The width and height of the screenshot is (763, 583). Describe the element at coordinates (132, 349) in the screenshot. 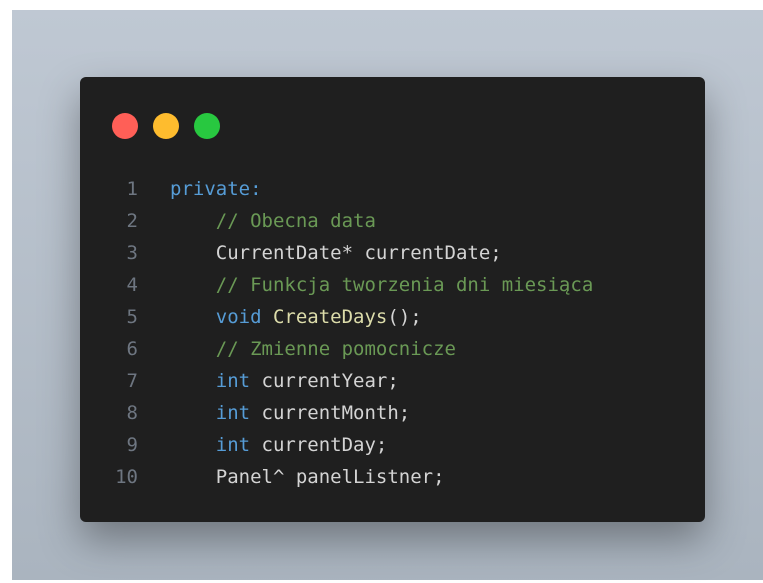

I see `line-number: 6` at that location.